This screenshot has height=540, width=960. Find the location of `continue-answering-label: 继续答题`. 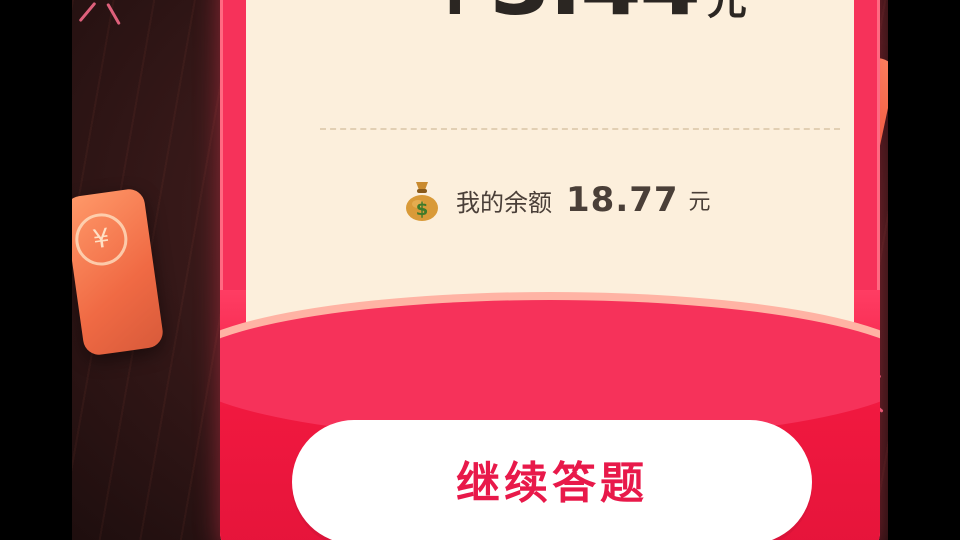

continue-answering-label: 继续答题 is located at coordinates (552, 483).